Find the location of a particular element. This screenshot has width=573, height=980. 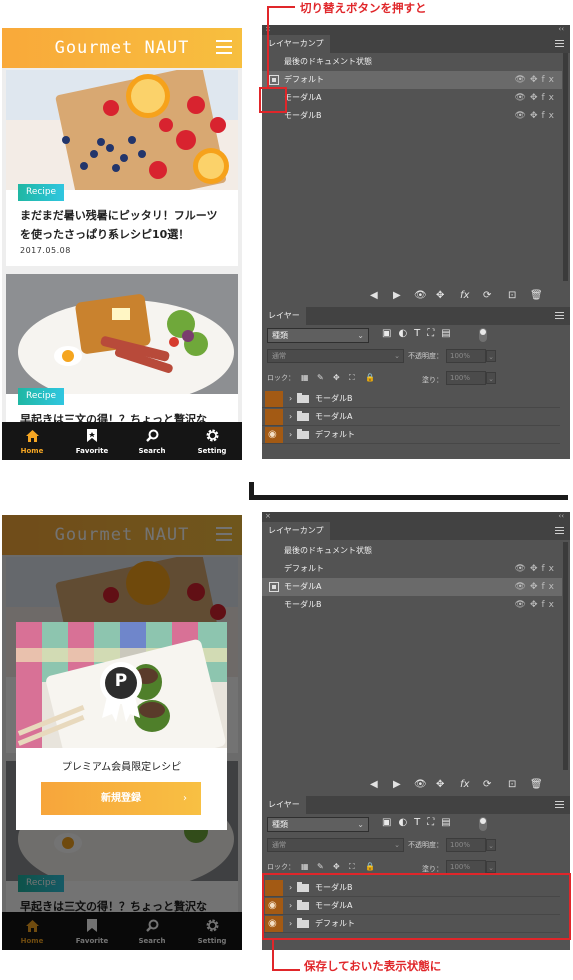

tab-home: Home is located at coordinates (32, 441).